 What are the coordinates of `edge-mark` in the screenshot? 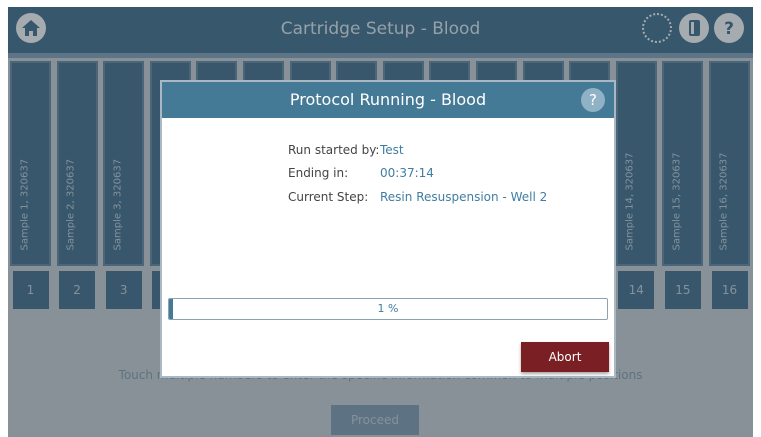 It's located at (758, 415).